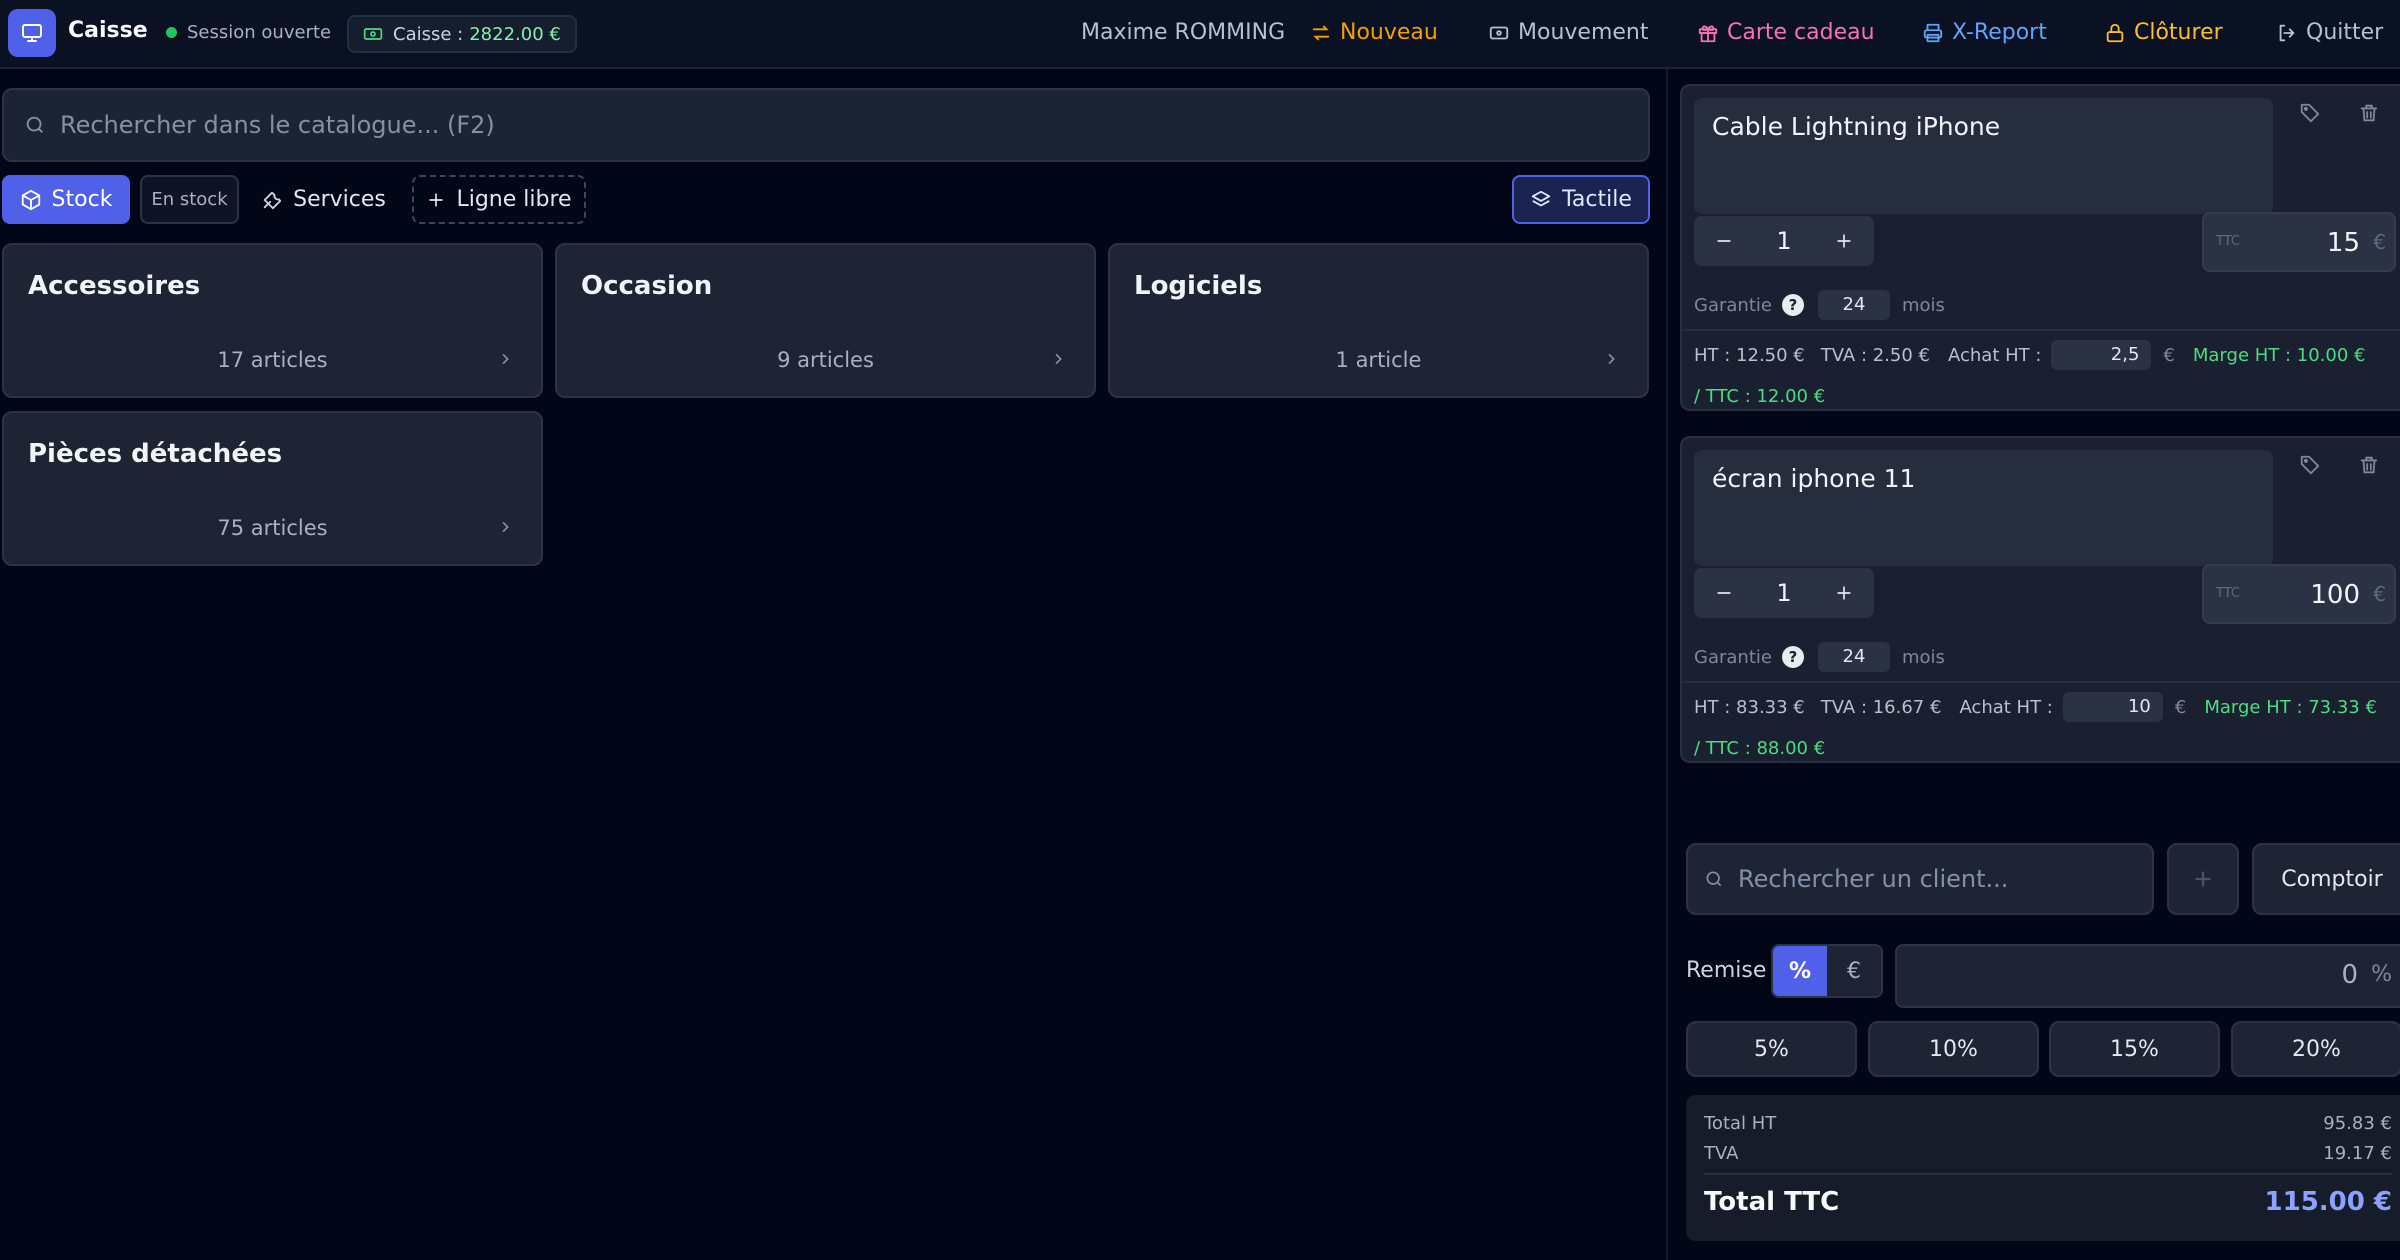 The width and height of the screenshot is (2400, 1260). What do you see at coordinates (2287, 33) in the screenshot?
I see `logout-icon` at bounding box center [2287, 33].